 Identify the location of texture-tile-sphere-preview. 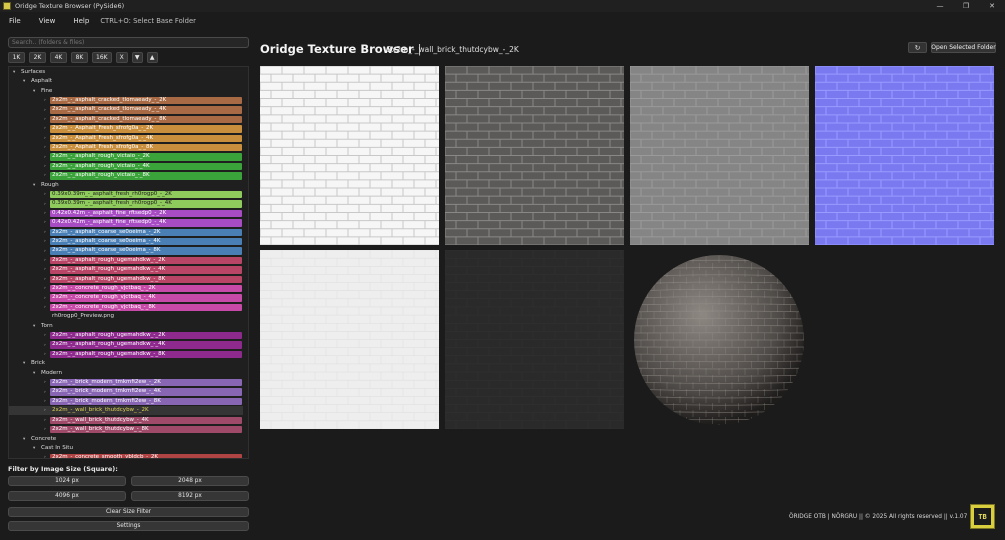
(719, 339).